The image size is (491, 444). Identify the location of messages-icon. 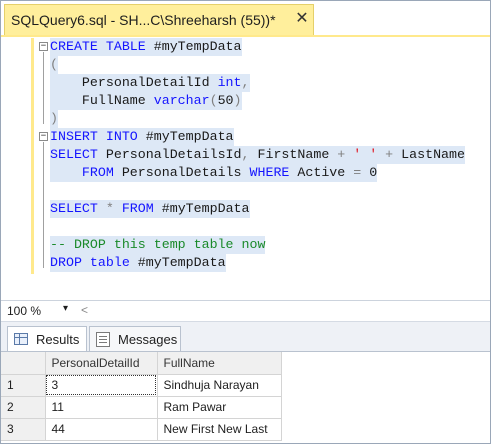
(103, 339).